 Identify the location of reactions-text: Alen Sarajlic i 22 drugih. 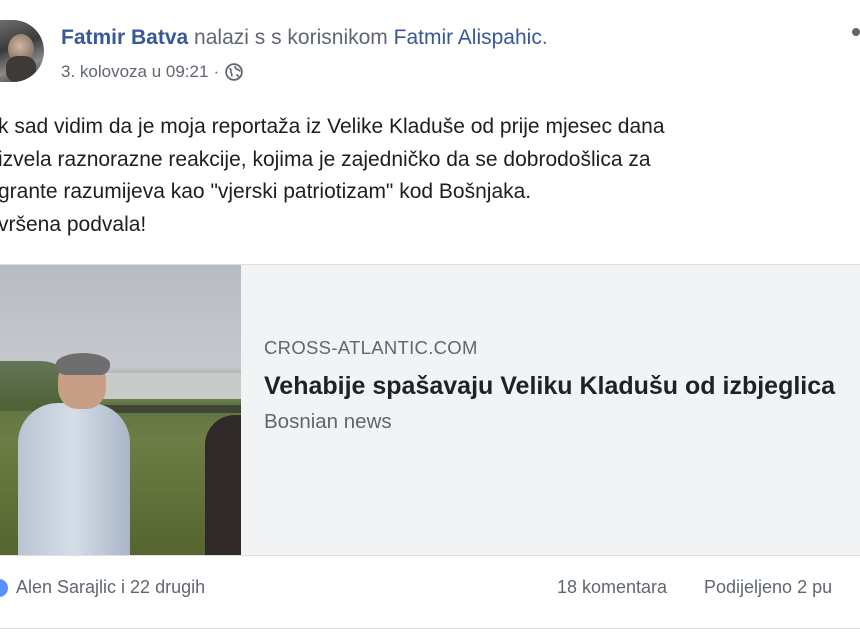
(110, 587).